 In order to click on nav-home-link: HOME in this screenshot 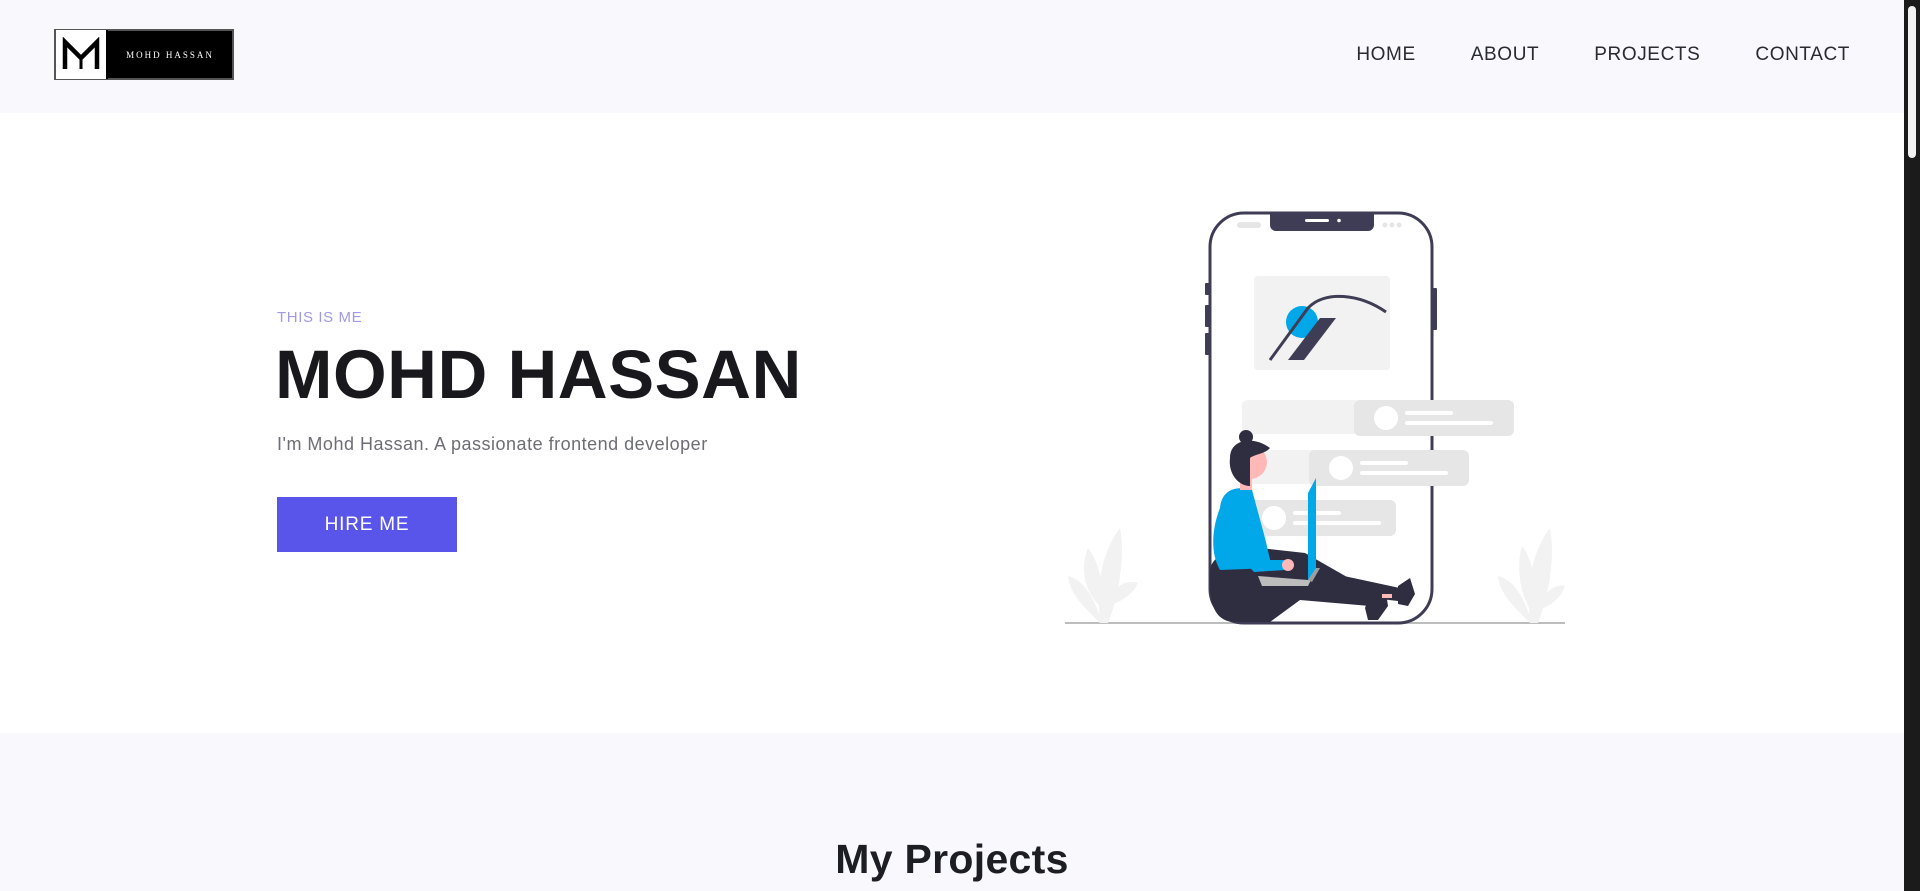, I will do `click(1385, 55)`.